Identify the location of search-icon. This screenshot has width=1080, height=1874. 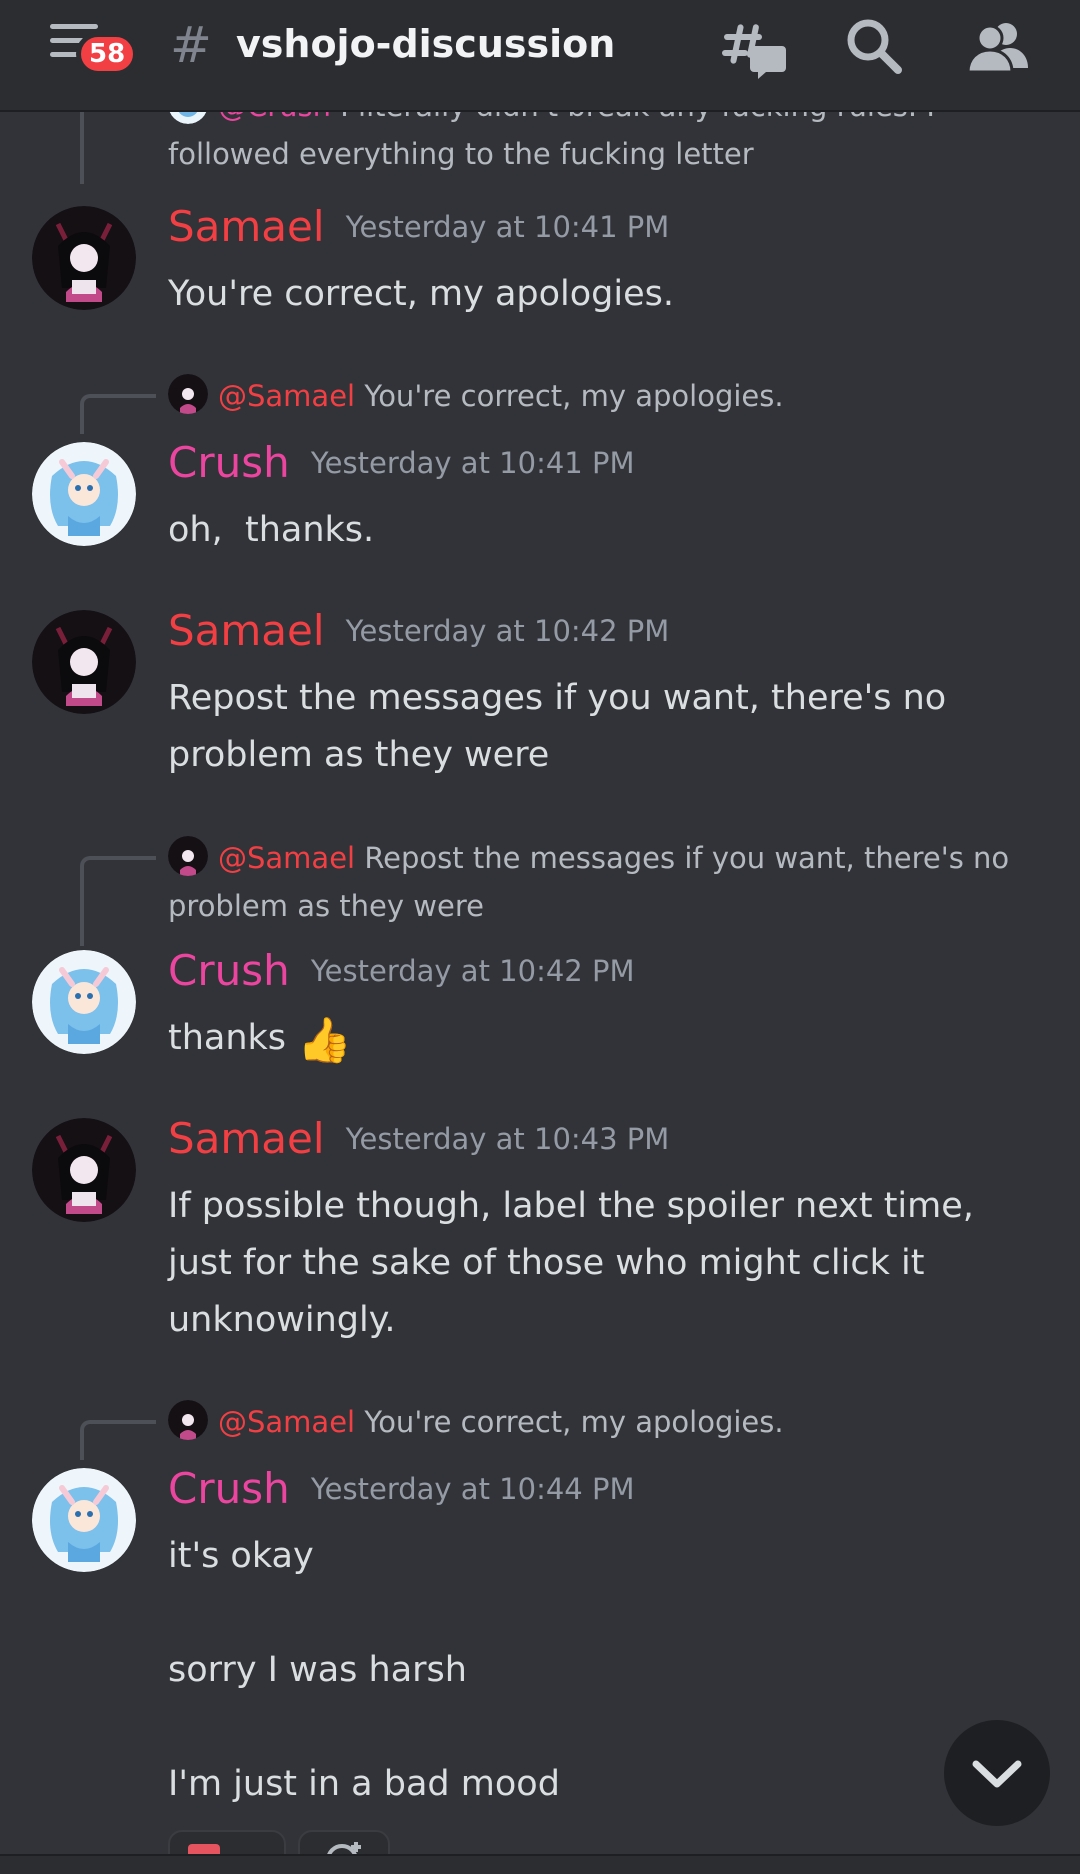
(874, 46).